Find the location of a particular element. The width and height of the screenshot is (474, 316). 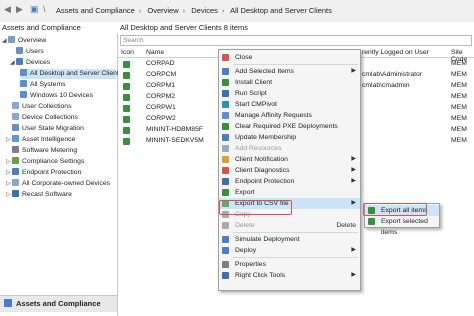

tree-item-compliance-settings: Compliance Settings is located at coordinates (48, 162).